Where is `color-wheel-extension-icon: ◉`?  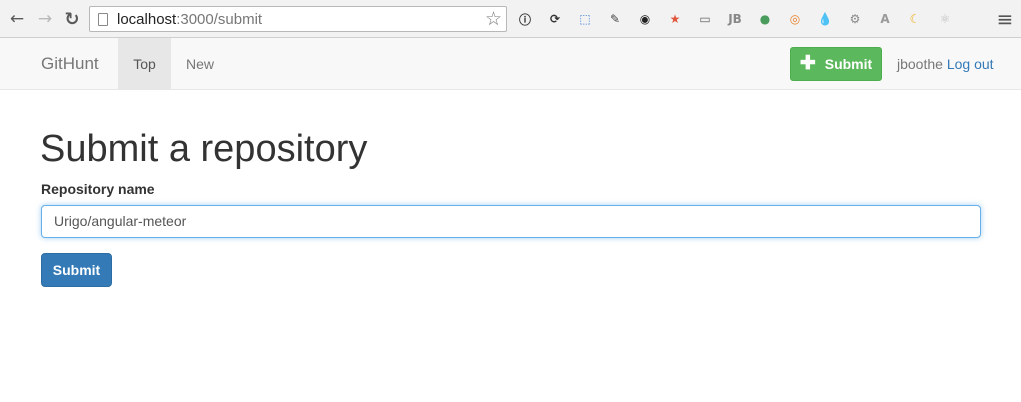
color-wheel-extension-icon: ◉ is located at coordinates (645, 19).